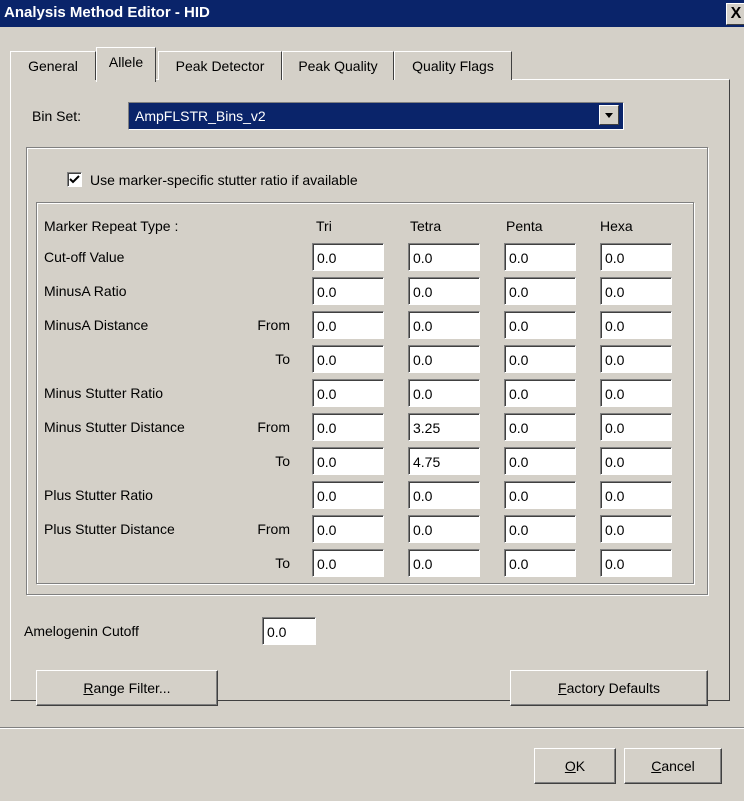 This screenshot has height=801, width=744. I want to click on marker-repeat-type-label: Marker Repeat Type :, so click(111, 226).